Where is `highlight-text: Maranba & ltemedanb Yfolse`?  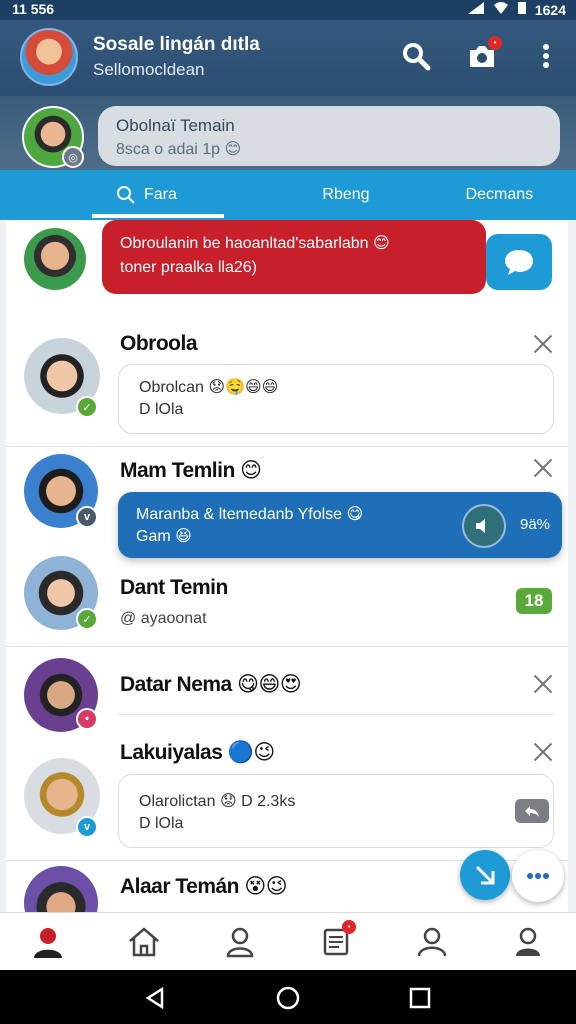
highlight-text: Maranba & ltemedanb Yfolse is located at coordinates (239, 514).